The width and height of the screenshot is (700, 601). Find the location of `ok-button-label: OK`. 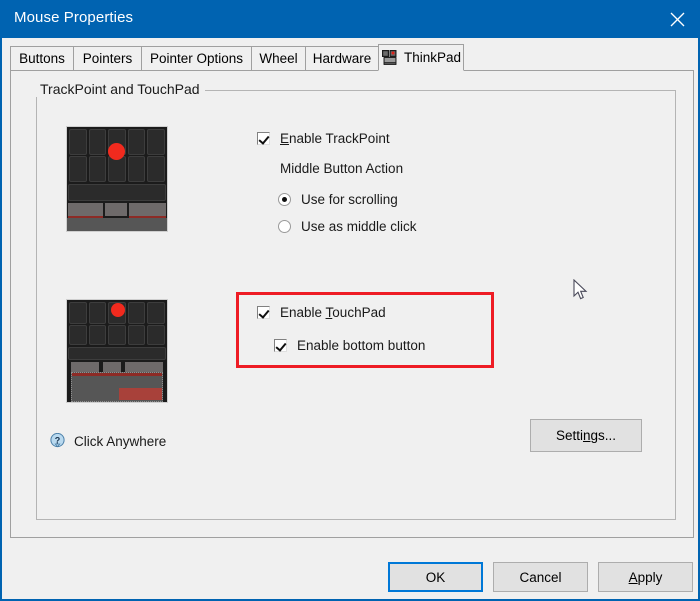

ok-button-label: OK is located at coordinates (435, 577).